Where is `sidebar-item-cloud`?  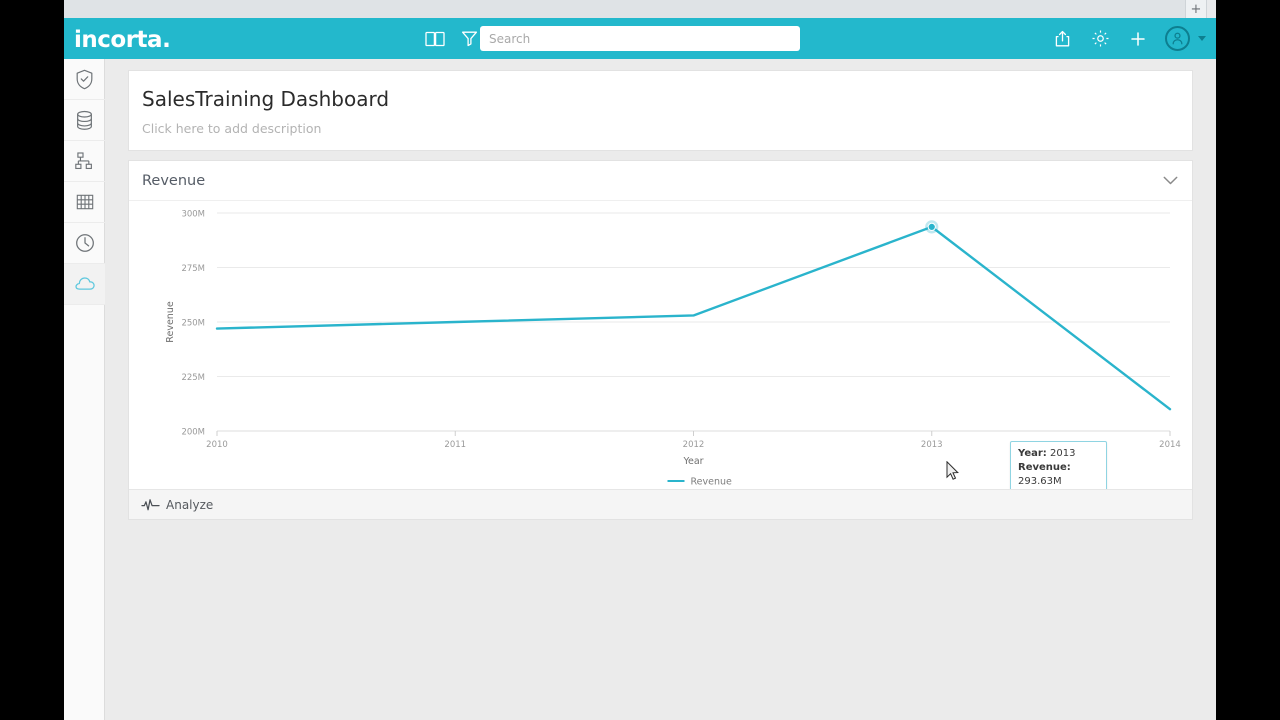 sidebar-item-cloud is located at coordinates (84, 284).